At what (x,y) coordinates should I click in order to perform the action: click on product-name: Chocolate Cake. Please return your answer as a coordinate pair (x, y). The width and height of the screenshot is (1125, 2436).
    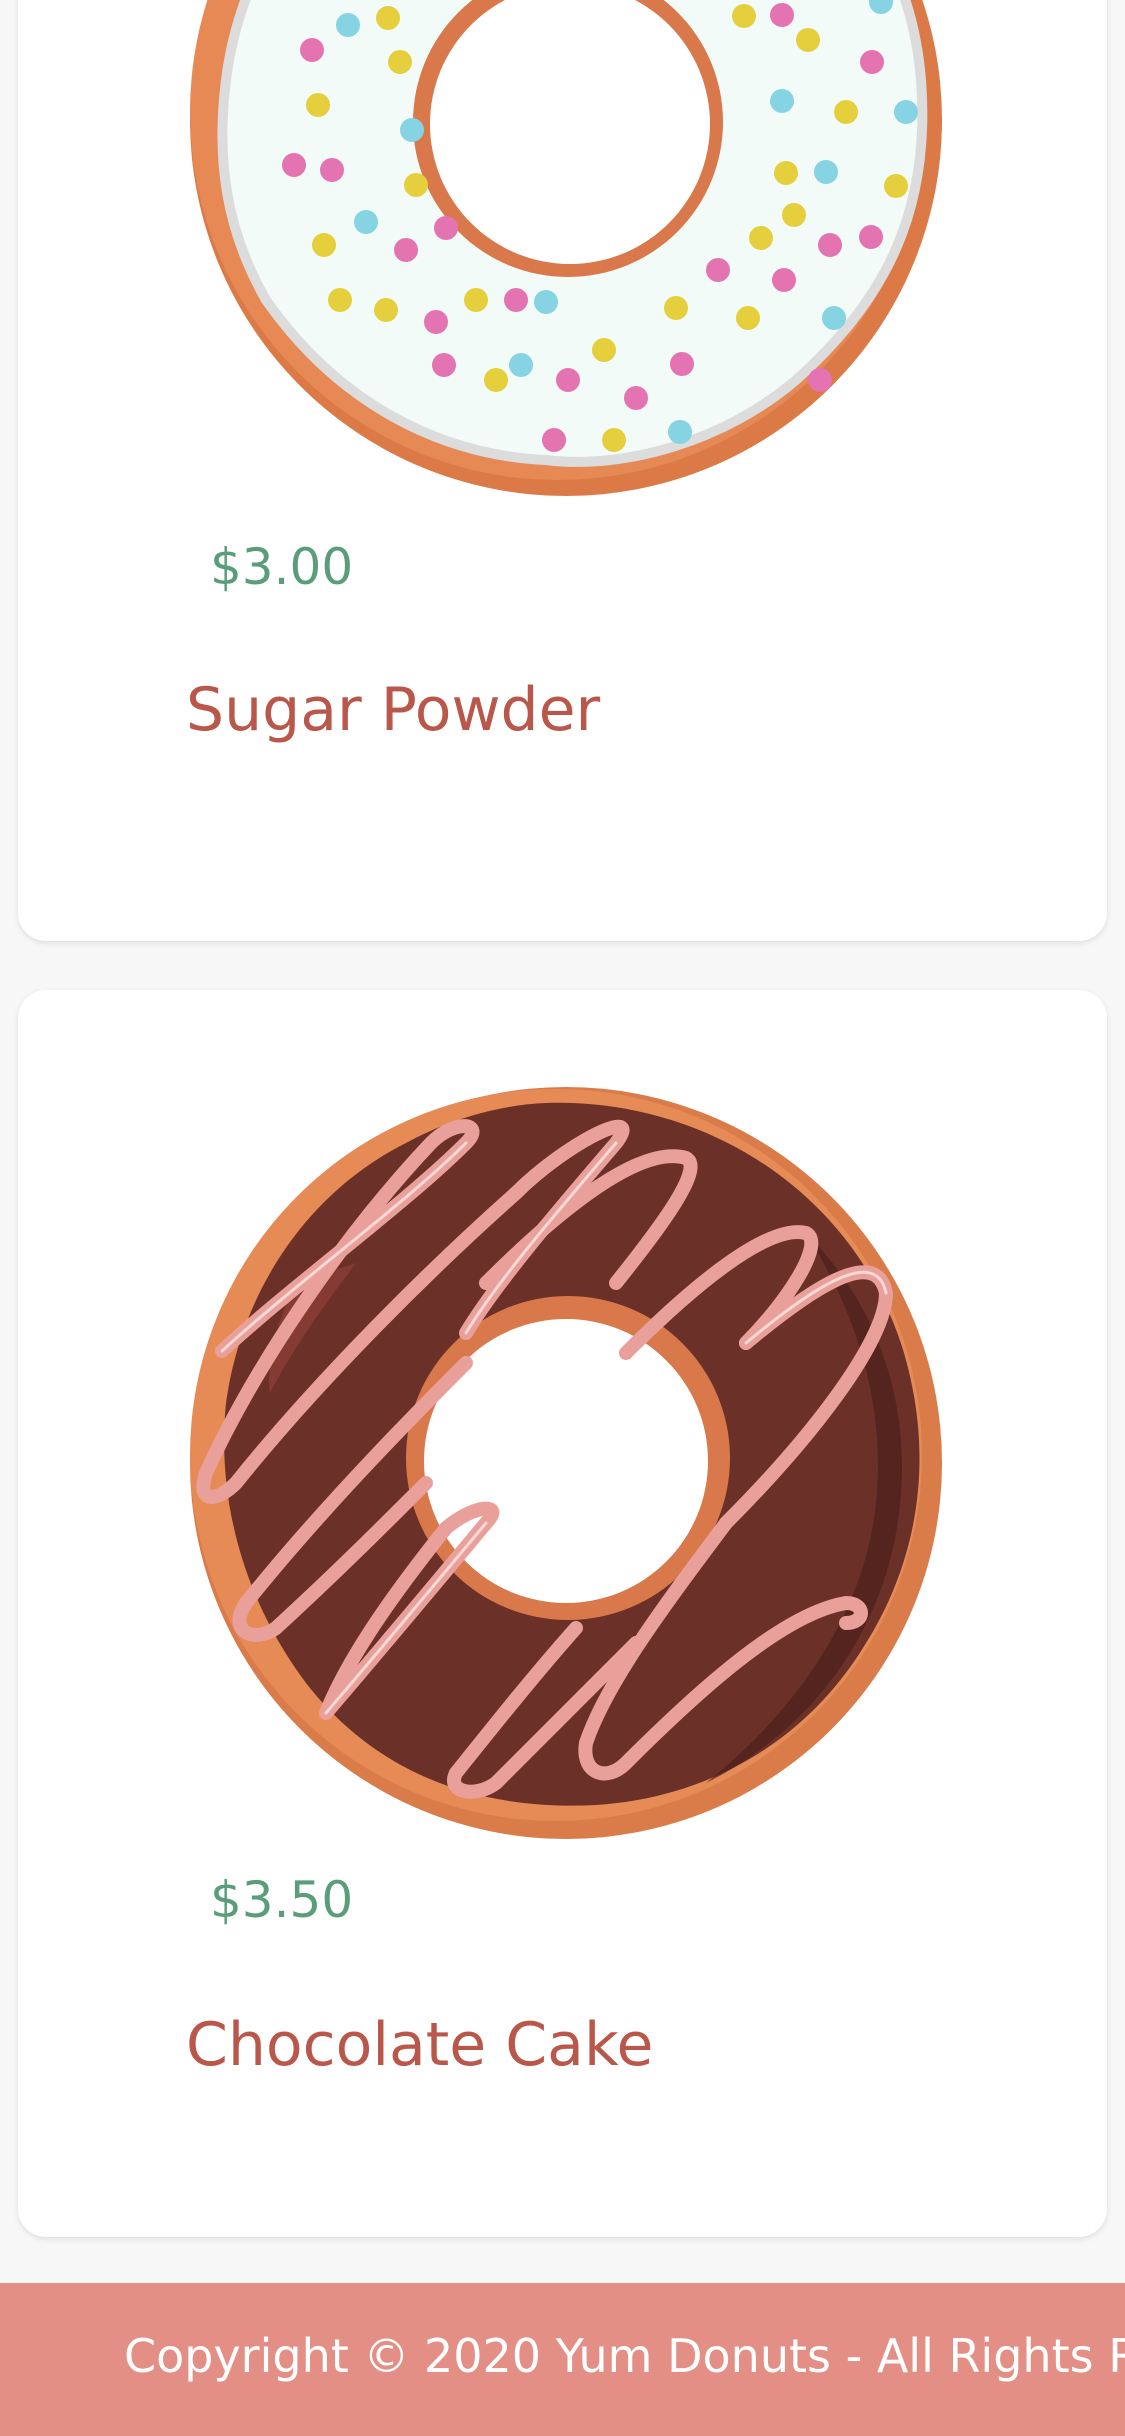
    Looking at the image, I should click on (419, 2045).